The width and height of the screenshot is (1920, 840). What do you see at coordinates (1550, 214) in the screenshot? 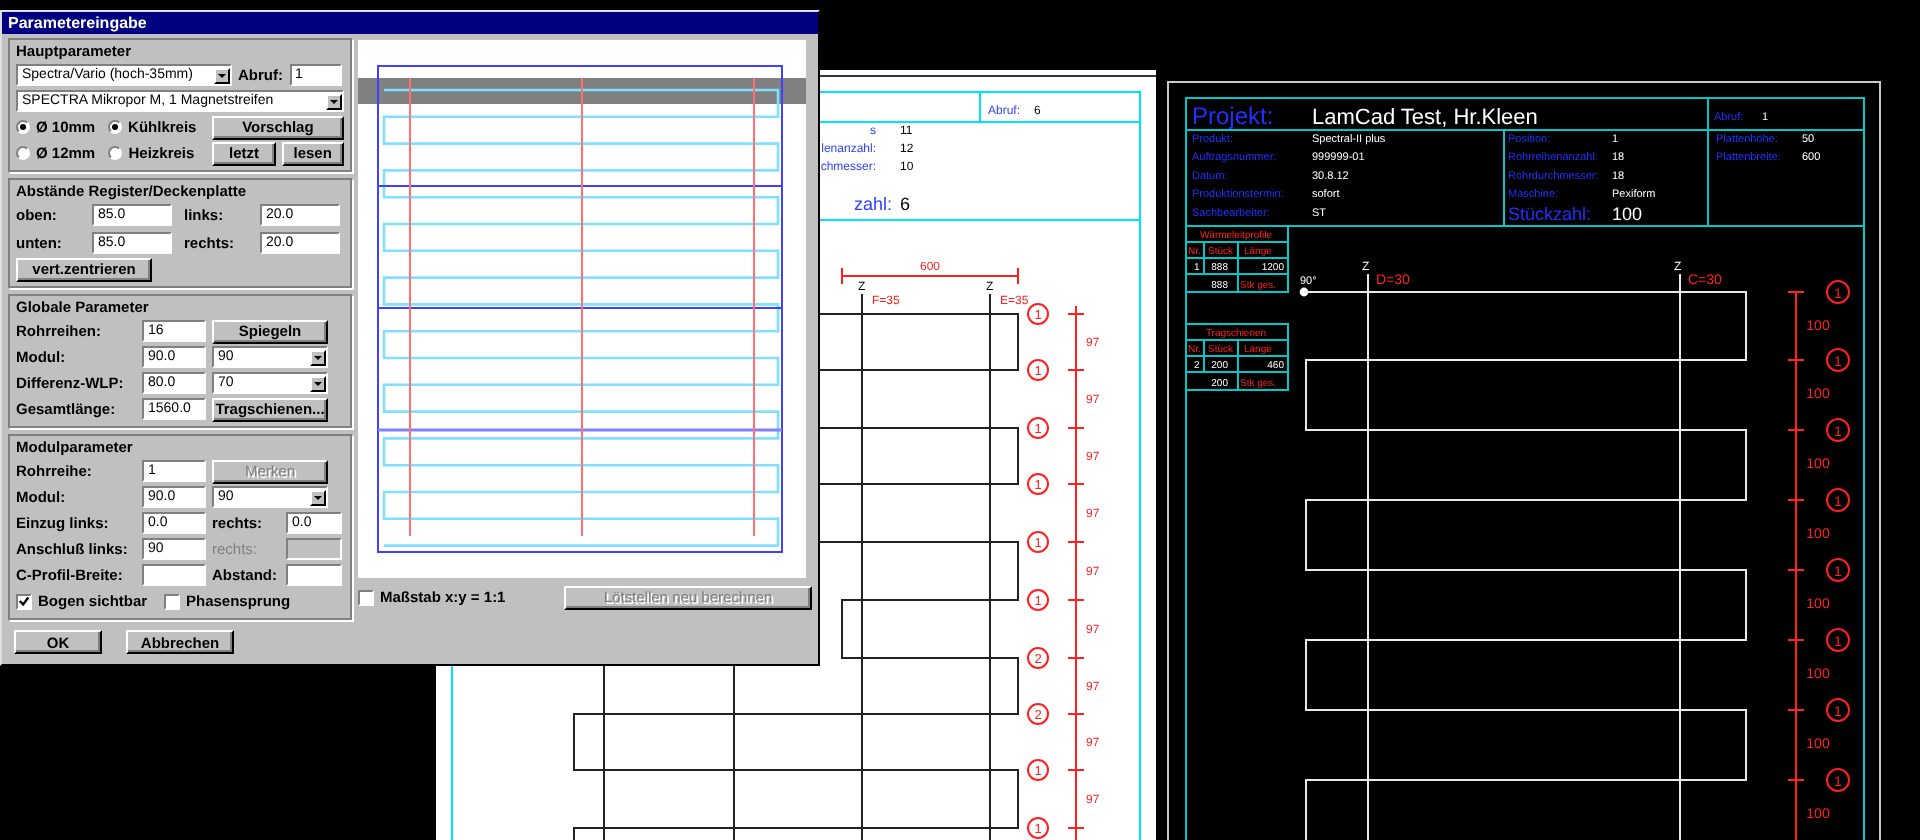
I see `sheet-label: Stückzahl:` at bounding box center [1550, 214].